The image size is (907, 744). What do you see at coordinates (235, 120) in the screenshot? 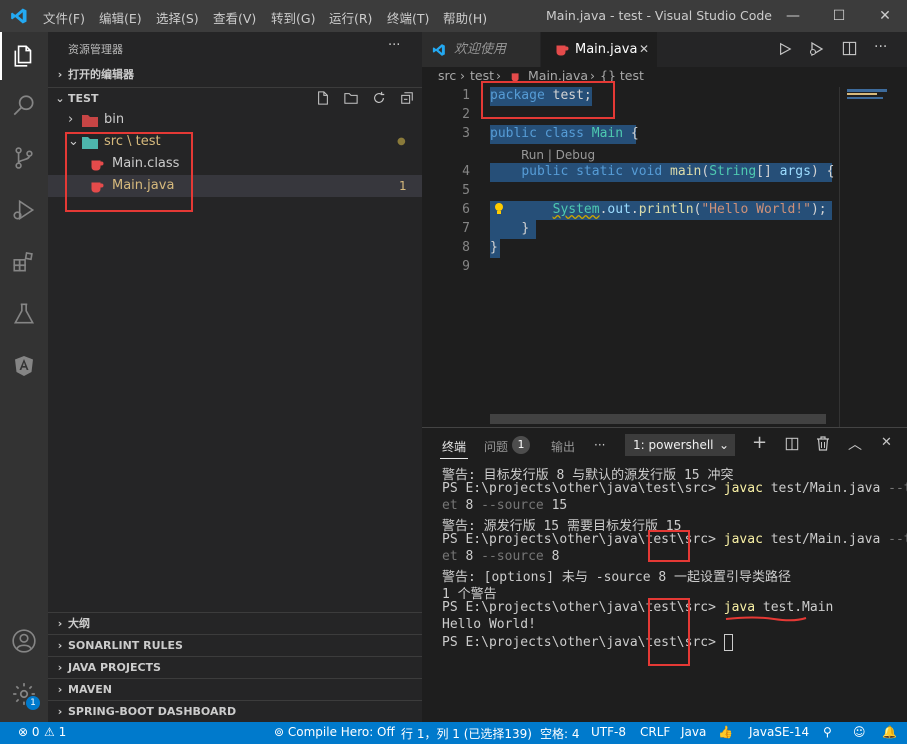
I see `tree-item-bin: › bin` at bounding box center [235, 120].